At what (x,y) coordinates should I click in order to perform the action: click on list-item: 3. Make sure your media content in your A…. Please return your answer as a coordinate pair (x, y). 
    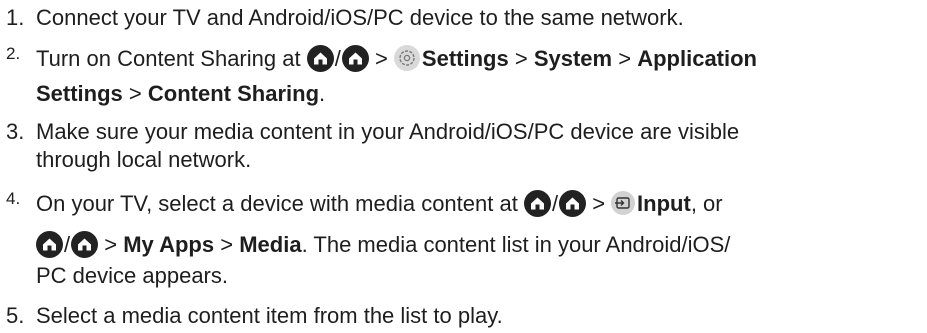
    Looking at the image, I should click on (369, 132).